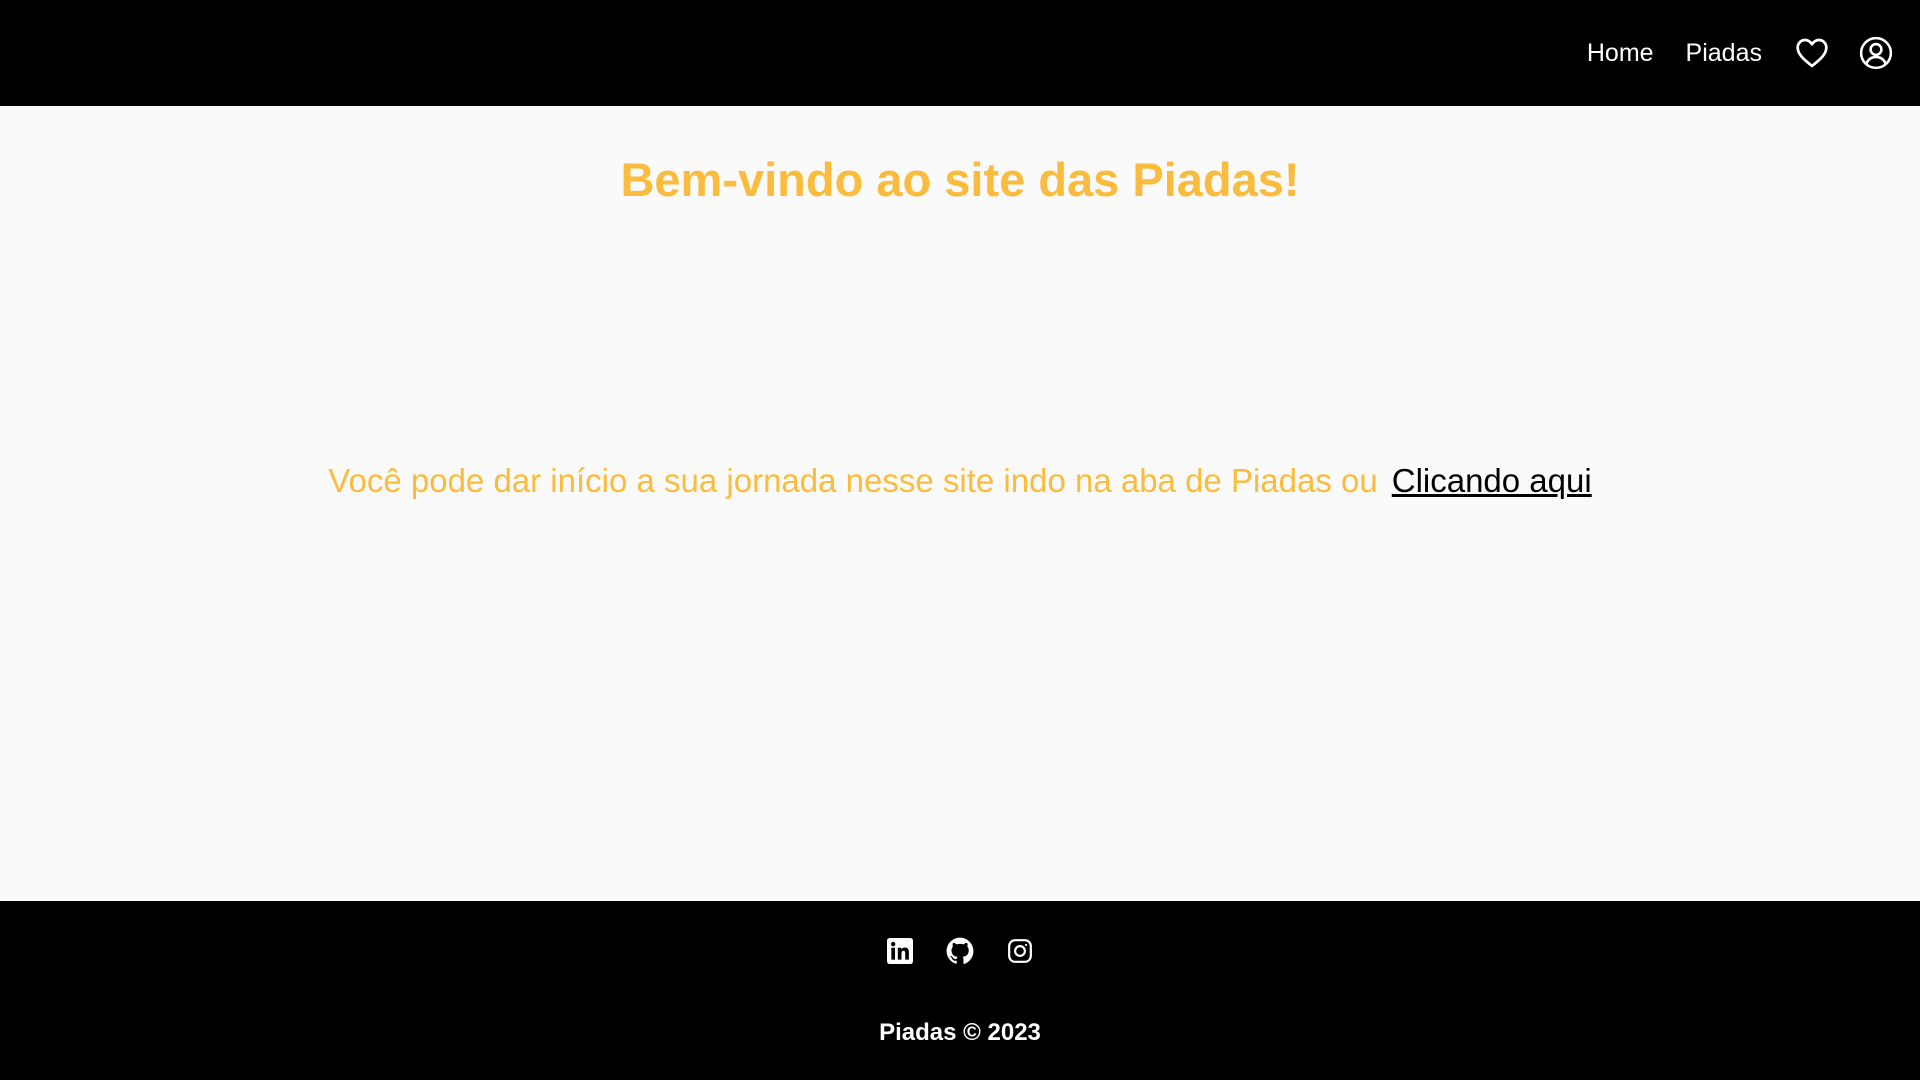  I want to click on top-navbar: Home Piadas, so click(960, 53).